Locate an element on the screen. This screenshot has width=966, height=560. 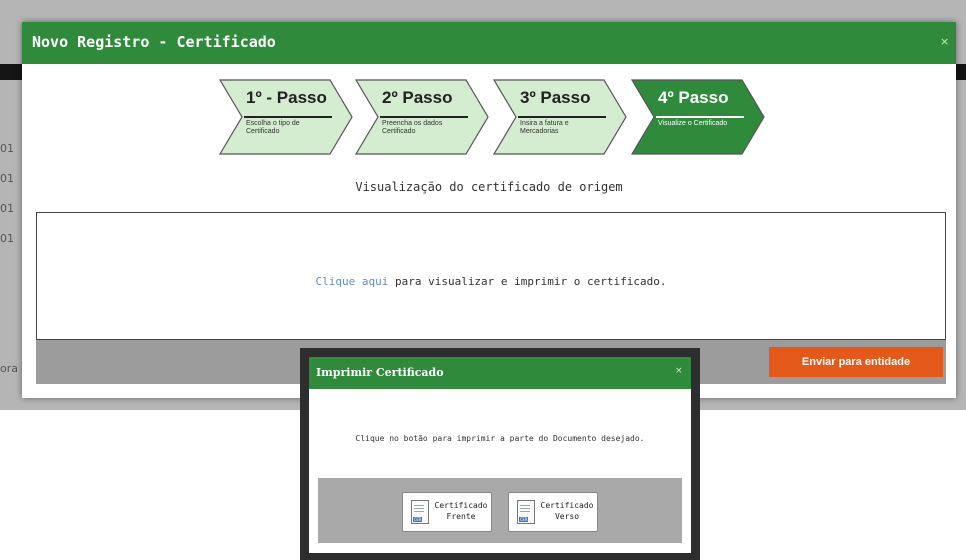
step-3: 3º Passo Insira a fatura e Mercadorias is located at coordinates (560, 117).